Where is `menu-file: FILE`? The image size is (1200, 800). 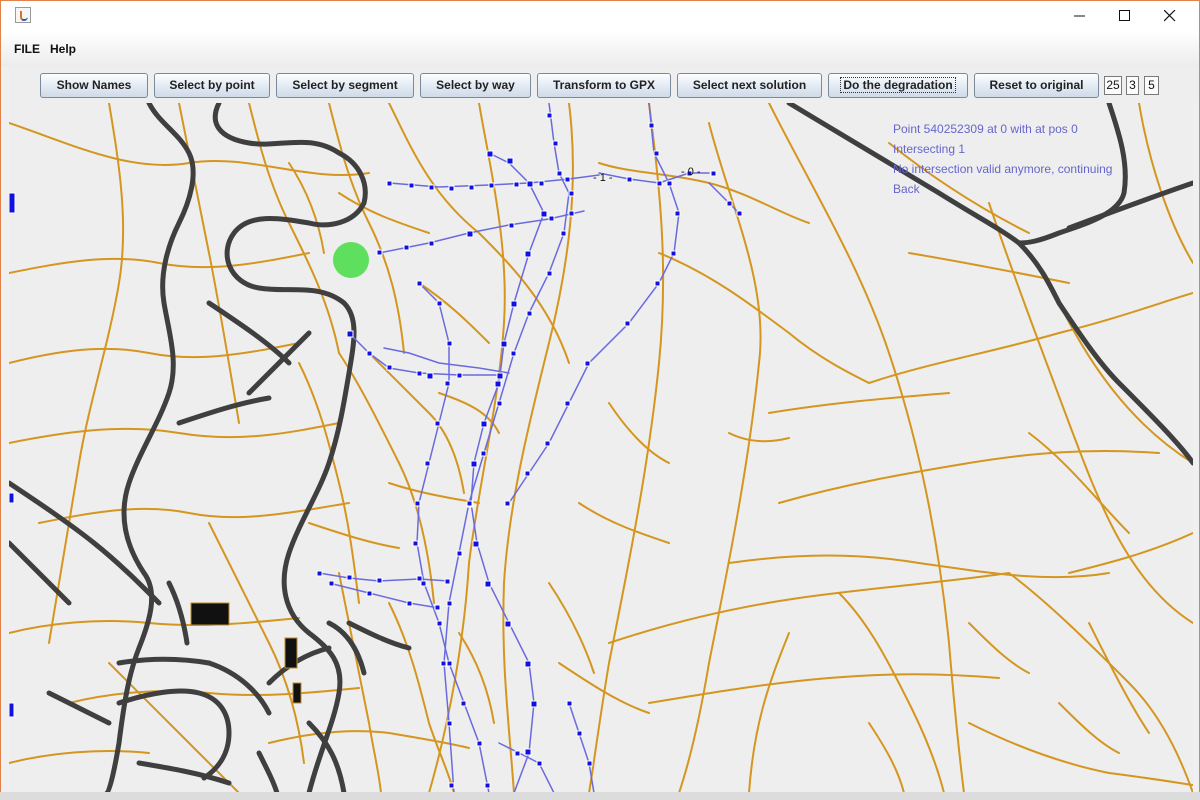
menu-file: FILE is located at coordinates (27, 49).